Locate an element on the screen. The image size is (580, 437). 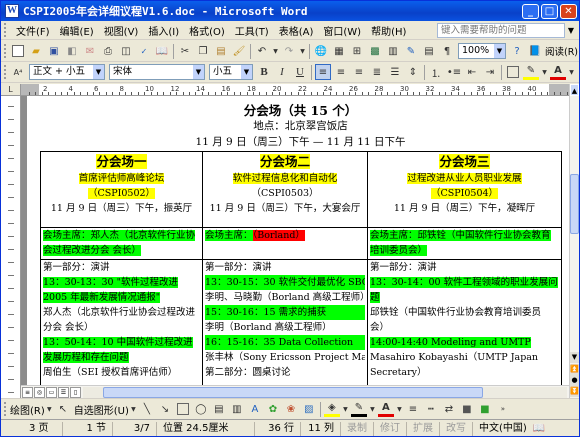
draw-menu-button: 绘图(R) is located at coordinates (27, 409).